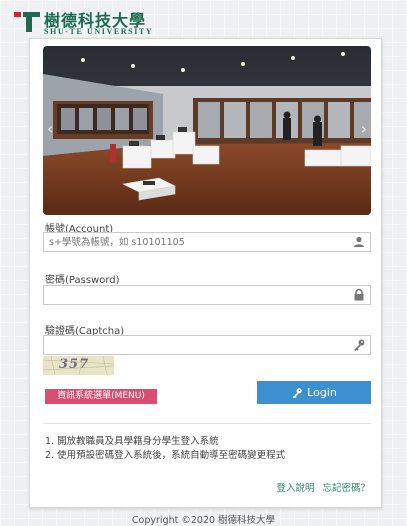  Describe the element at coordinates (346, 488) in the screenshot. I see `forgot-password-link: 忘記密碼？` at that location.